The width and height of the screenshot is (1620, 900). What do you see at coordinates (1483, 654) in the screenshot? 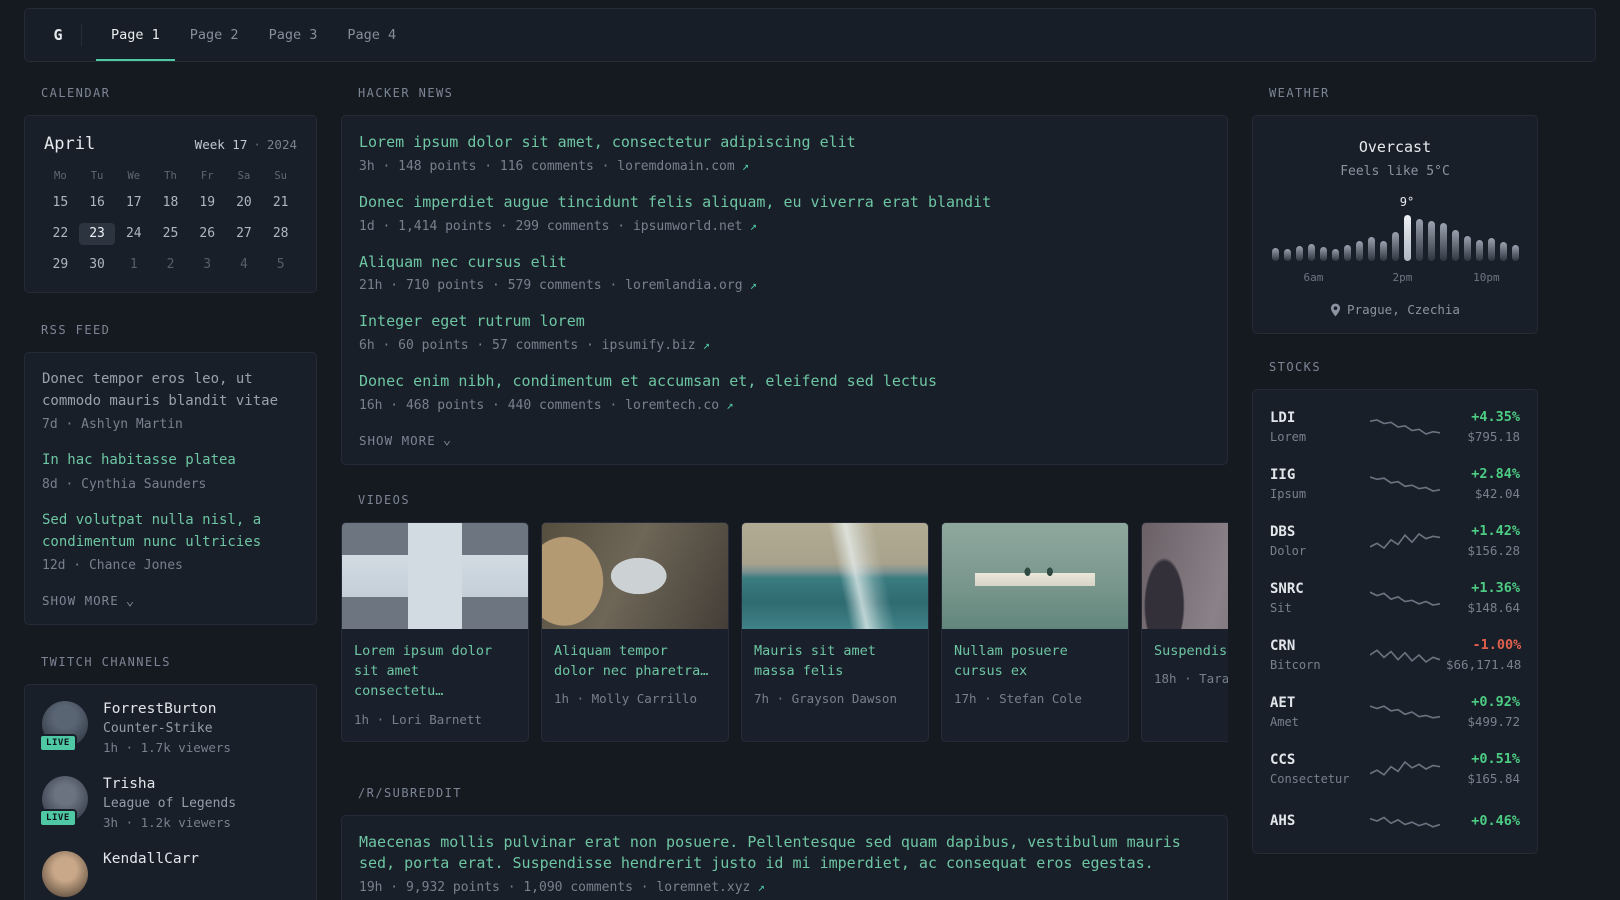
I see `stock-values: -1.00% $66,171.48` at bounding box center [1483, 654].